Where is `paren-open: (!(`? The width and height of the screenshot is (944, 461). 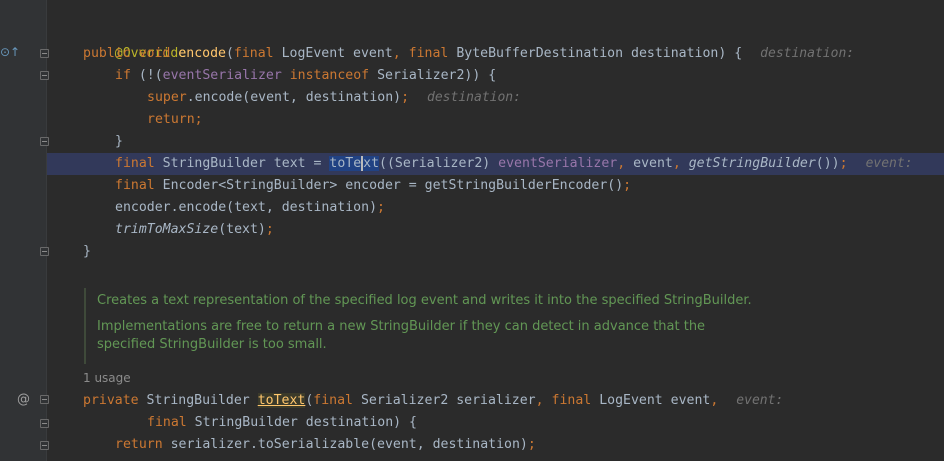 paren-open: (!( is located at coordinates (150, 75).